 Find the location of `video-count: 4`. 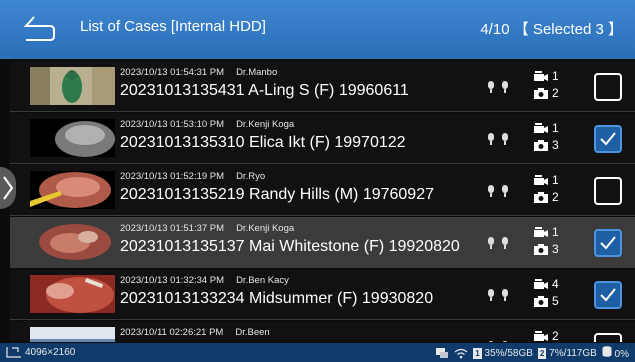

video-count: 4 is located at coordinates (546, 284).